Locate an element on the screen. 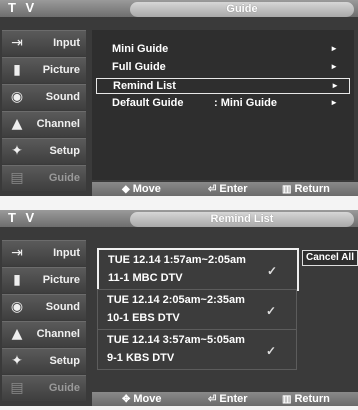  menu-title: Remind List is located at coordinates (242, 219).